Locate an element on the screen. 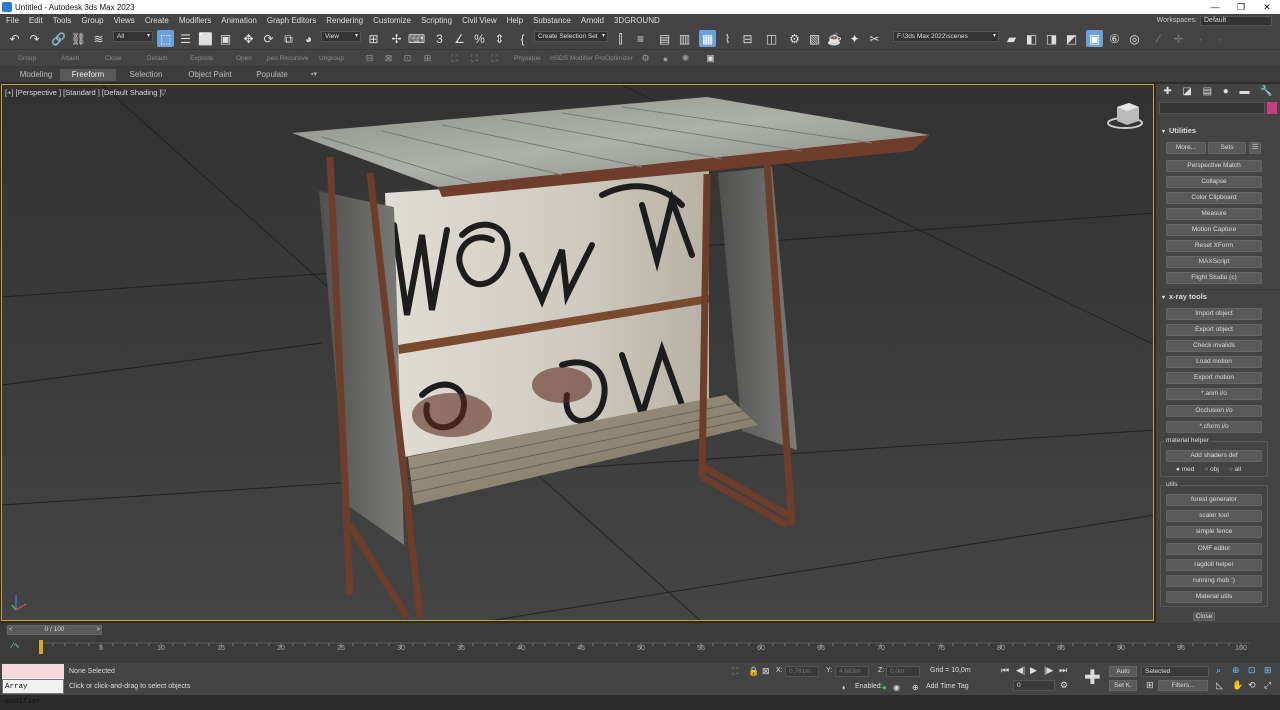  create-tab-icon: ✚ is located at coordinates (1167, 92).